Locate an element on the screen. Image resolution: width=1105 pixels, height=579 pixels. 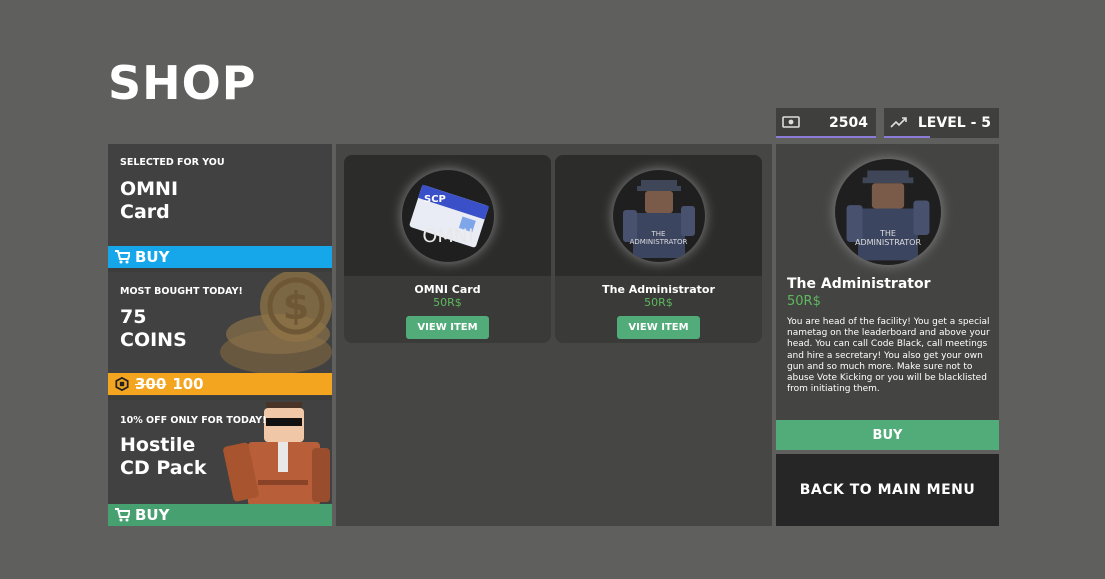
promo-price-button: 300 100 is located at coordinates (220, 384).